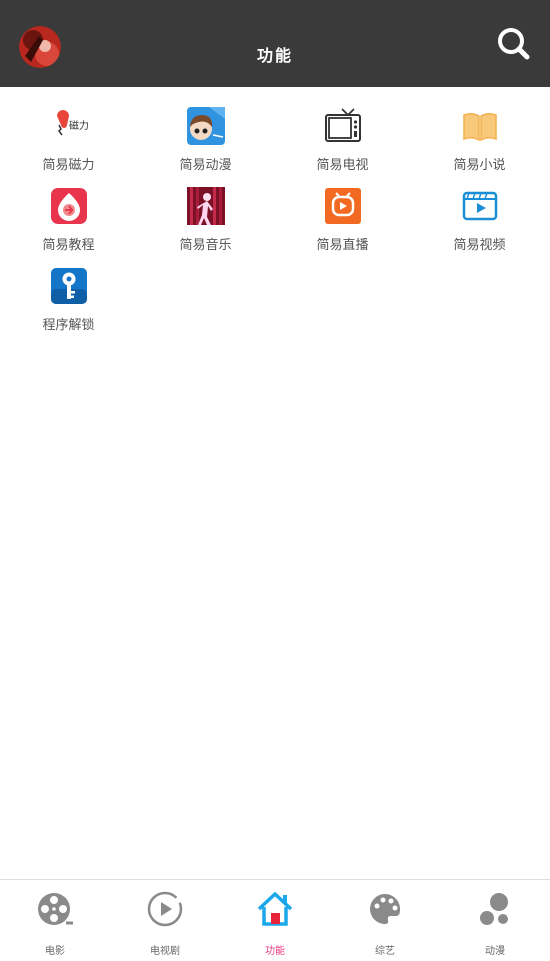 Image resolution: width=550 pixels, height=961 pixels. I want to click on tab-label: 电视剧, so click(165, 951).